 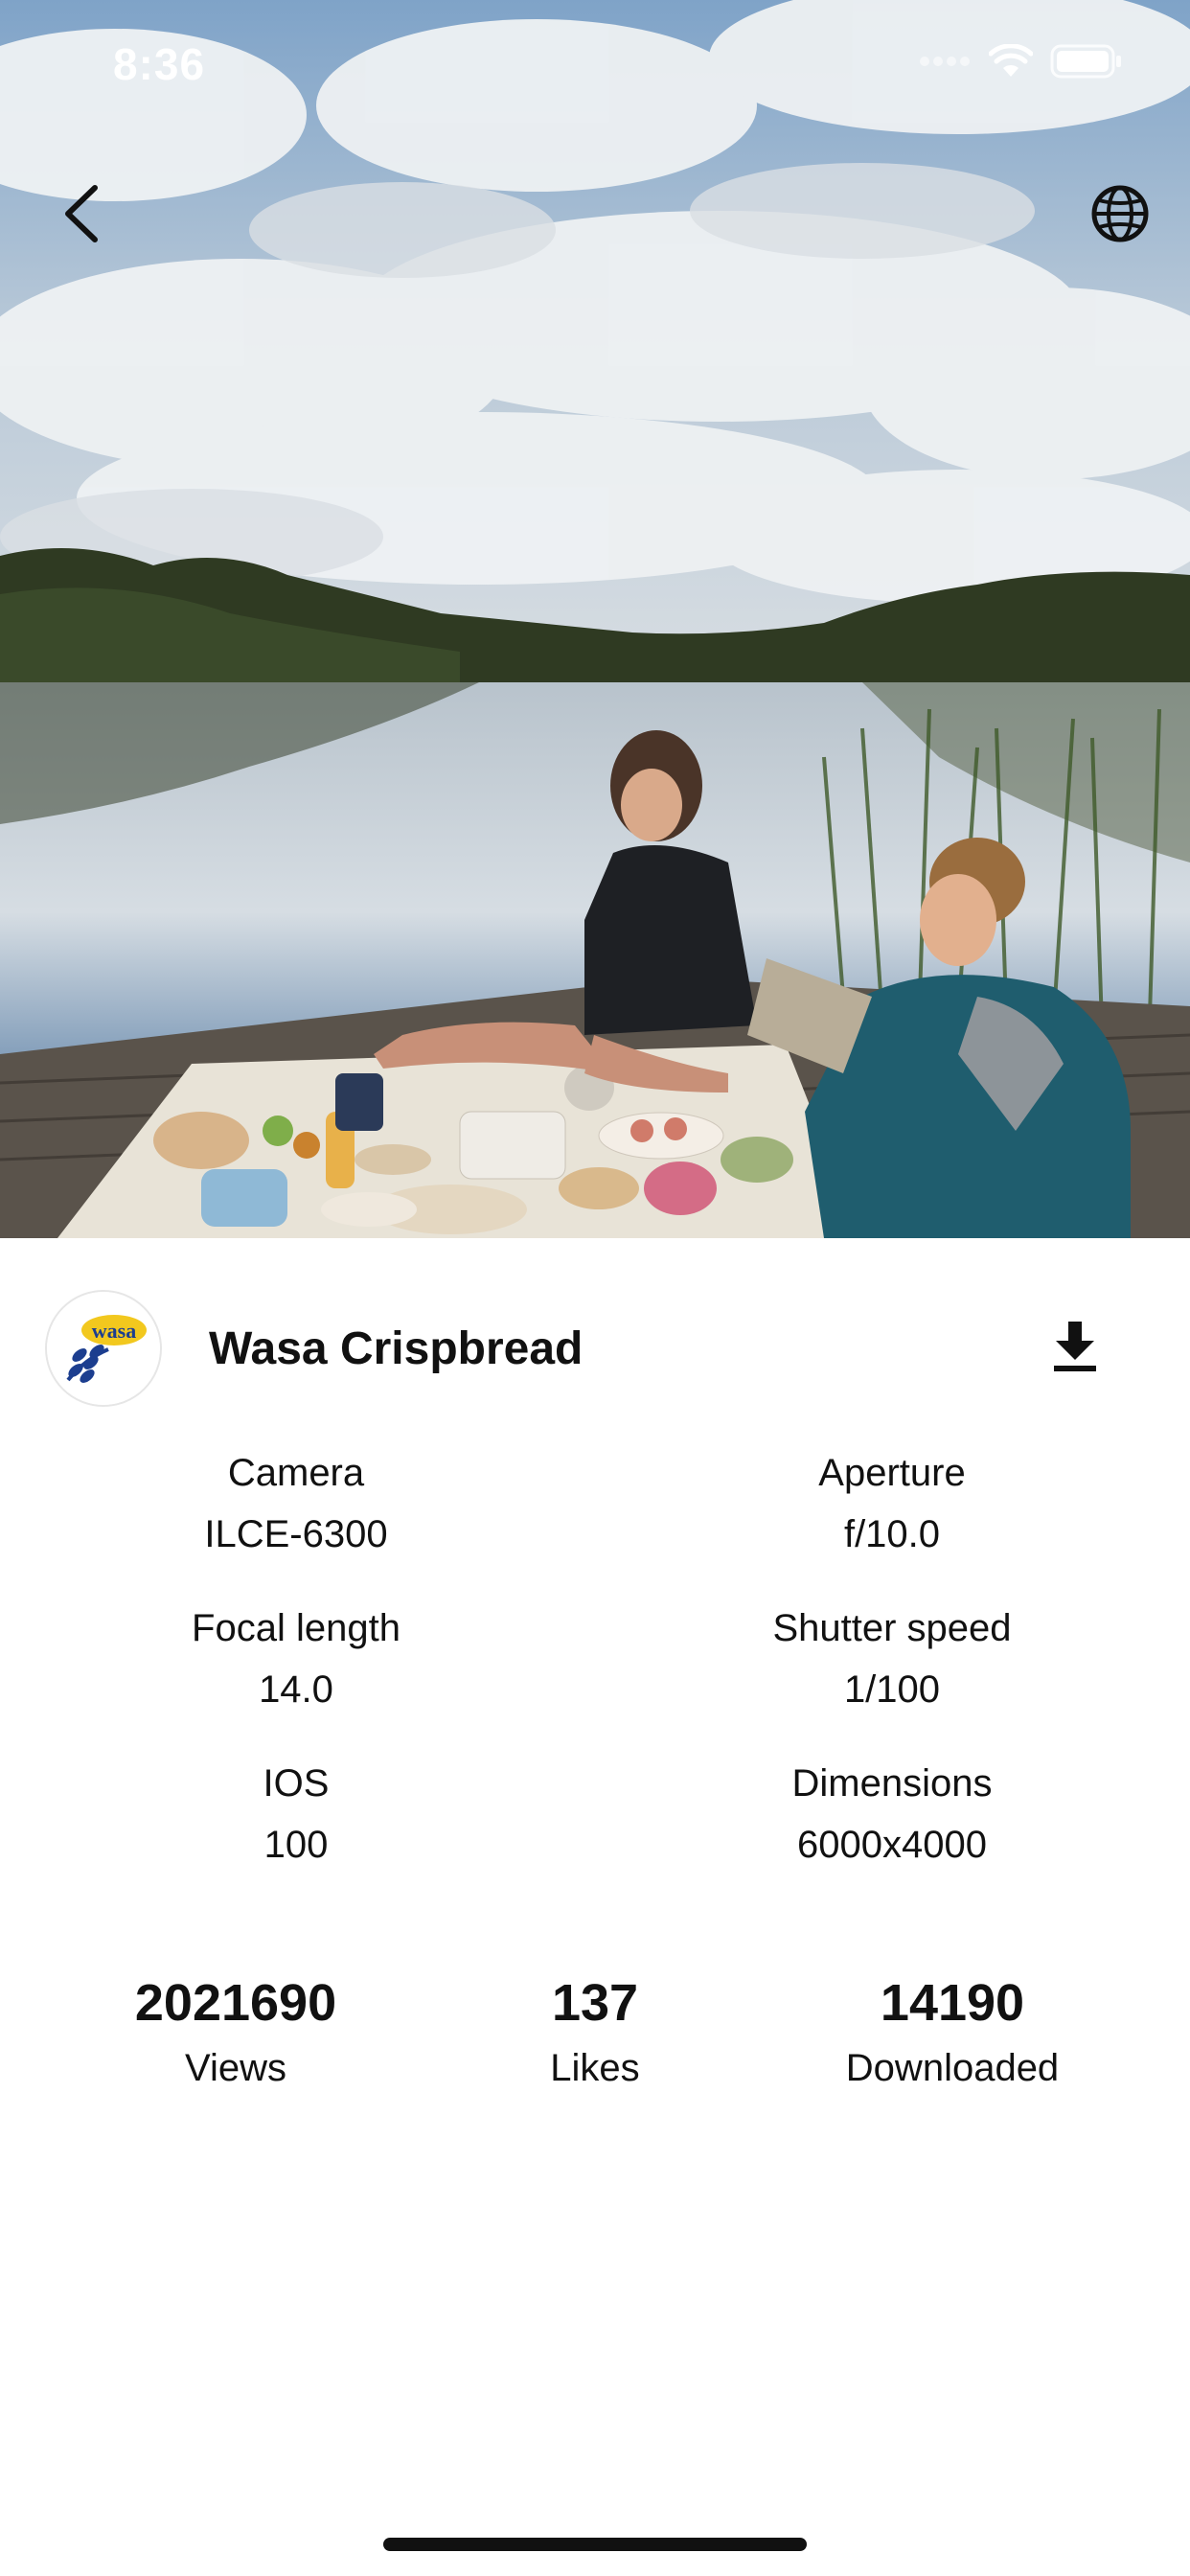 I want to click on stat-views: 2021690 Views, so click(x=236, y=2030).